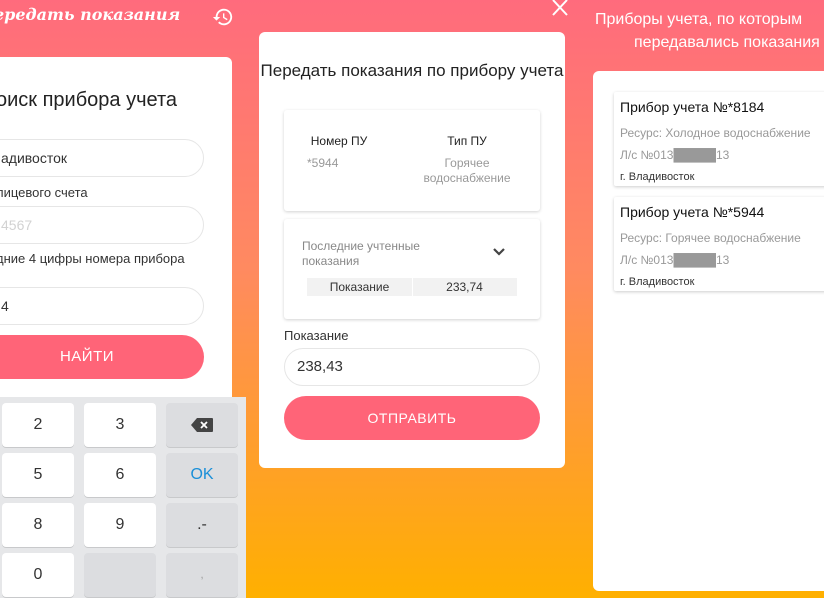  I want to click on key-6: 6, so click(120, 475).